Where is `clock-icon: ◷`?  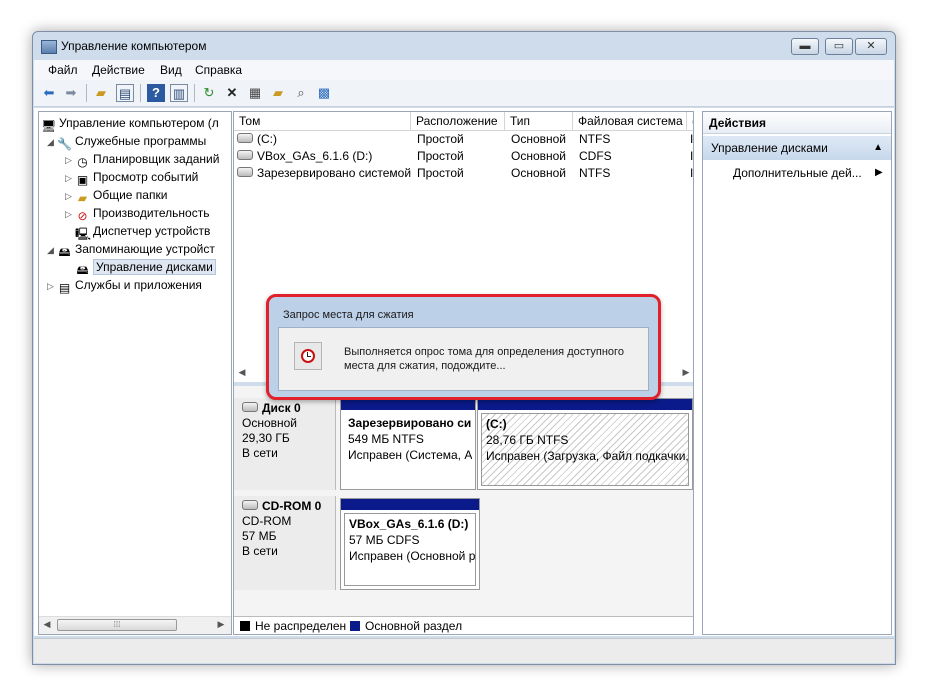
clock-icon: ◷ is located at coordinates (82, 162).